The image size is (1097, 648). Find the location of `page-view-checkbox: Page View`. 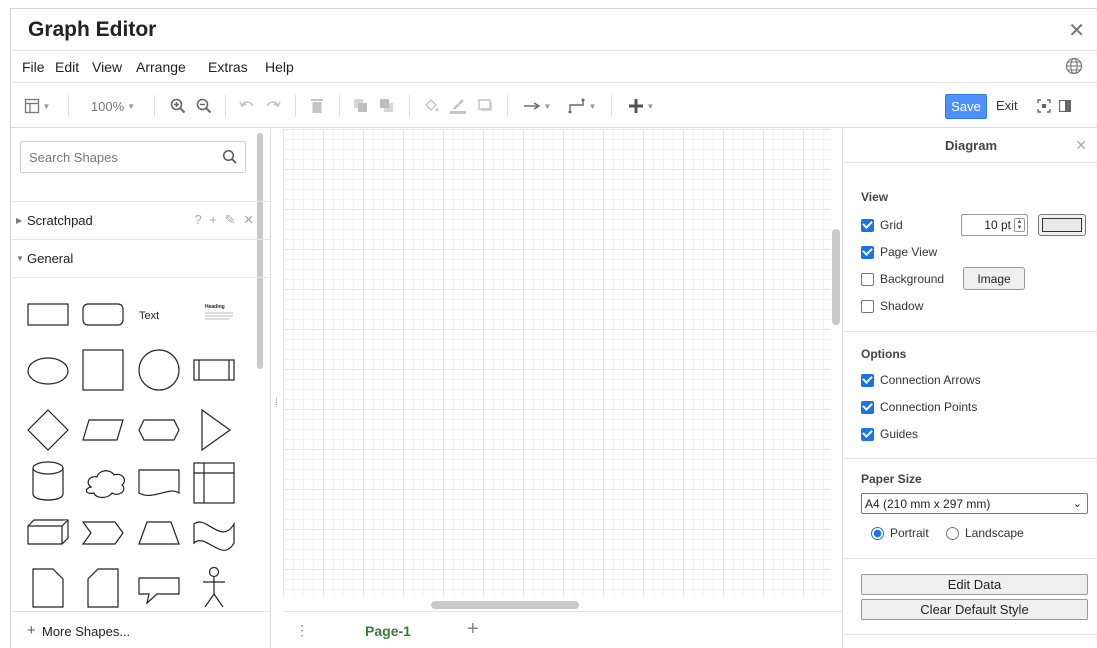

page-view-checkbox: Page View is located at coordinates (899, 252).